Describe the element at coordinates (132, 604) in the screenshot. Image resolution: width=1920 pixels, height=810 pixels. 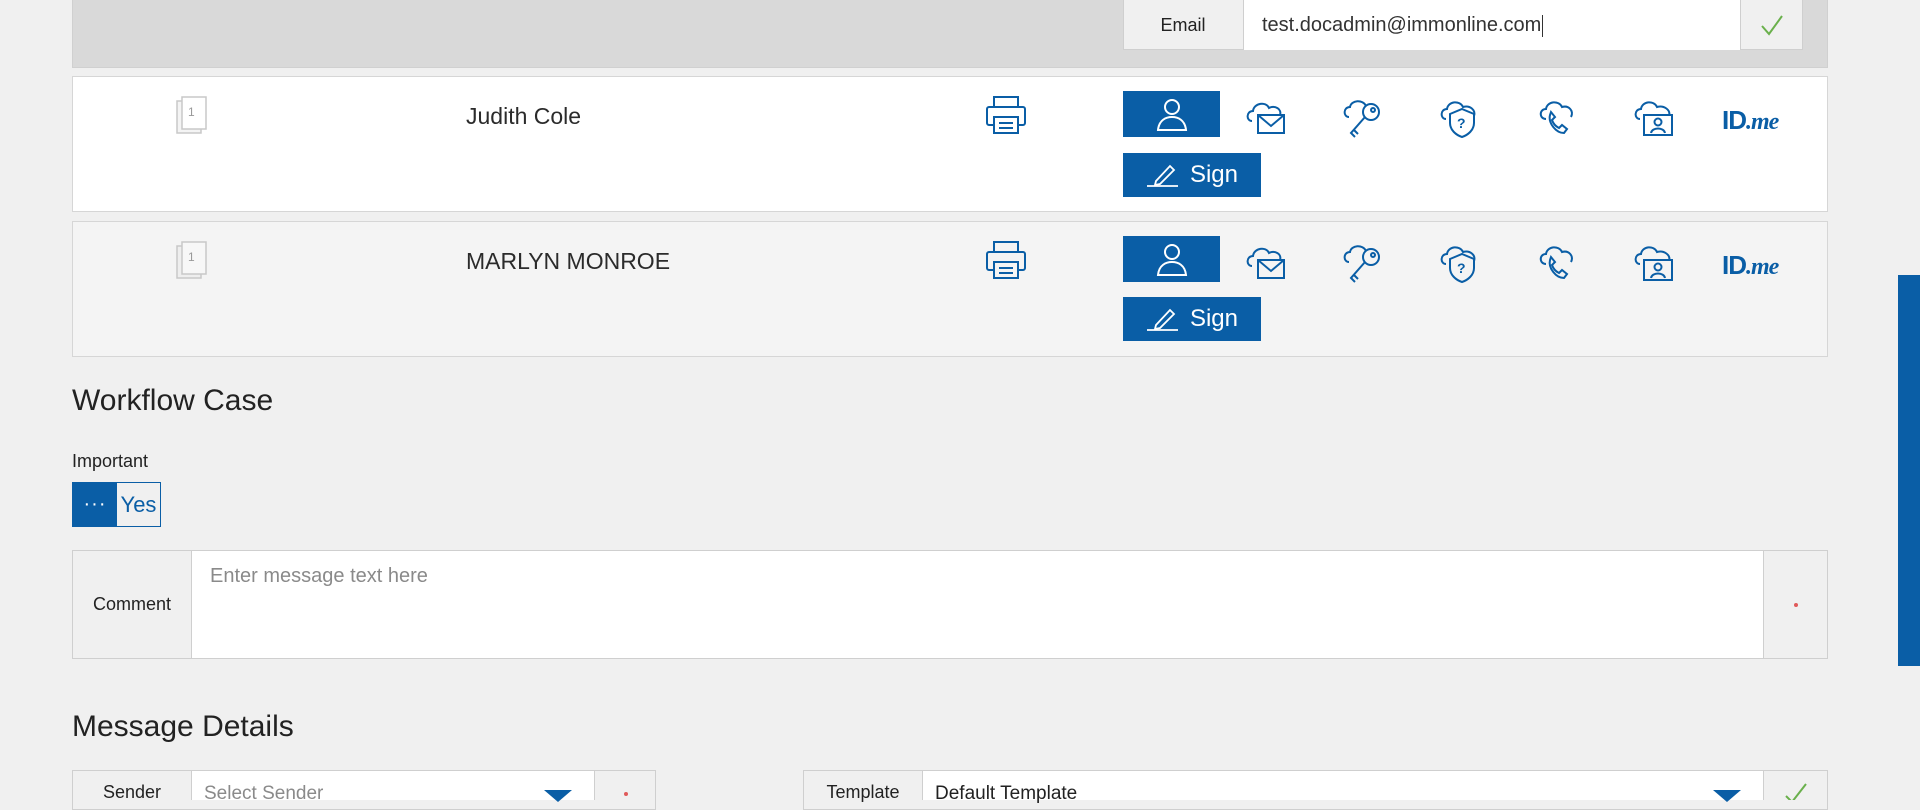
I see `comment-label: Comment` at that location.